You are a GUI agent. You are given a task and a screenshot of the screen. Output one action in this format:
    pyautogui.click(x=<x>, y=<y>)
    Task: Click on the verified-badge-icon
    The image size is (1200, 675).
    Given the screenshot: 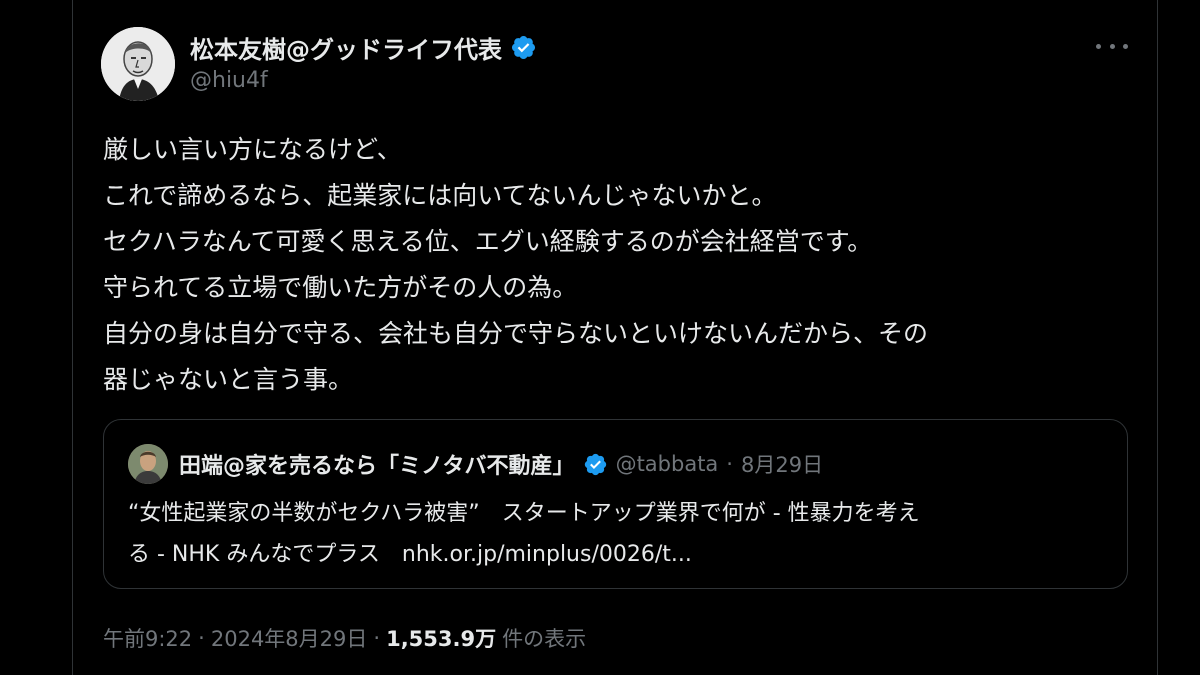 What is the action you would take?
    pyautogui.click(x=523, y=47)
    